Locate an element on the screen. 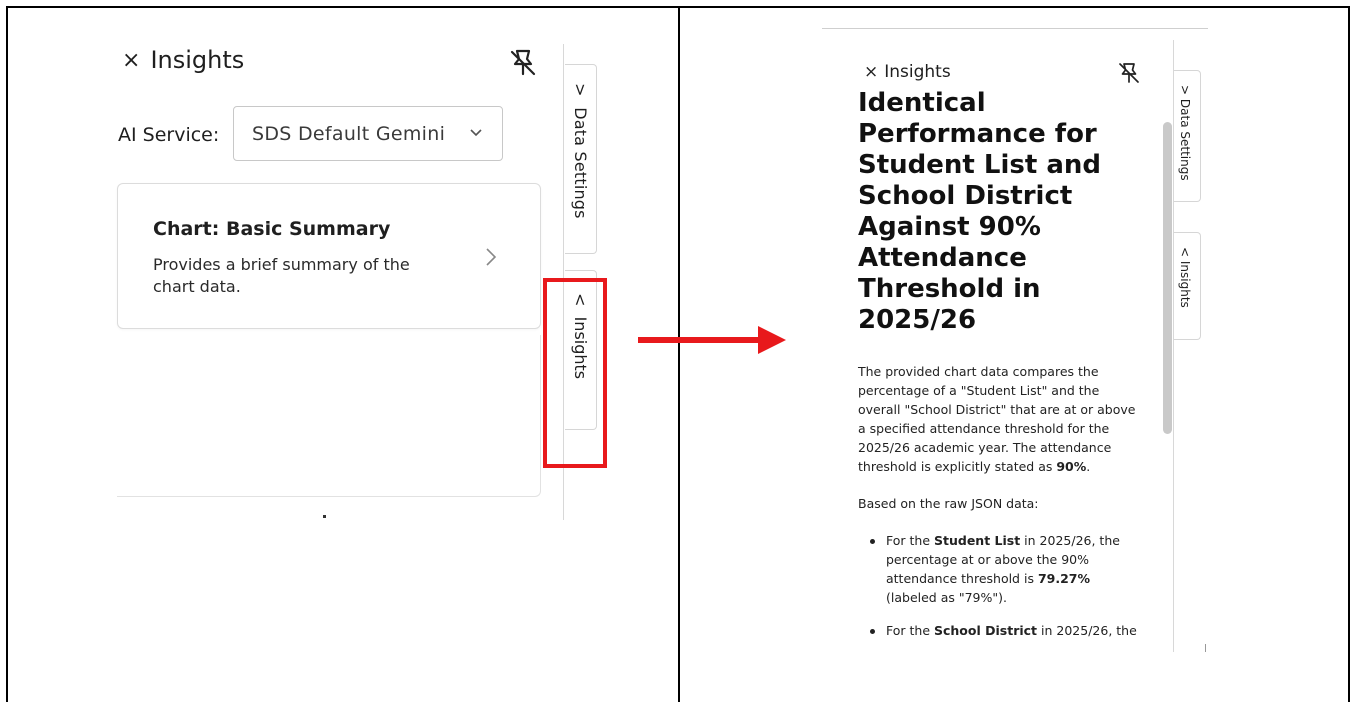 This screenshot has height=702, width=1356. card-title: Chart: Basic Summary is located at coordinates (272, 229).